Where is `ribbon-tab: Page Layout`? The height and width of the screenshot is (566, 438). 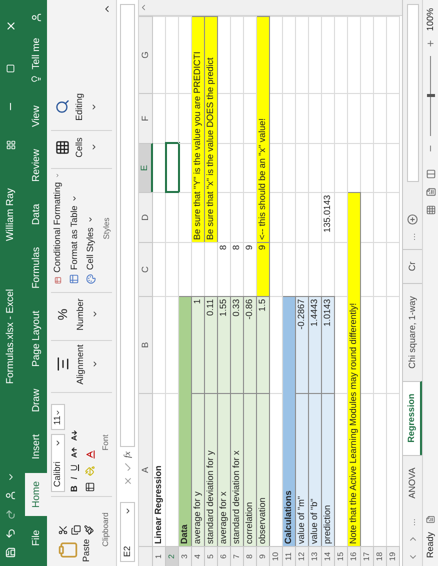 ribbon-tab: Page Layout is located at coordinates (36, 338).